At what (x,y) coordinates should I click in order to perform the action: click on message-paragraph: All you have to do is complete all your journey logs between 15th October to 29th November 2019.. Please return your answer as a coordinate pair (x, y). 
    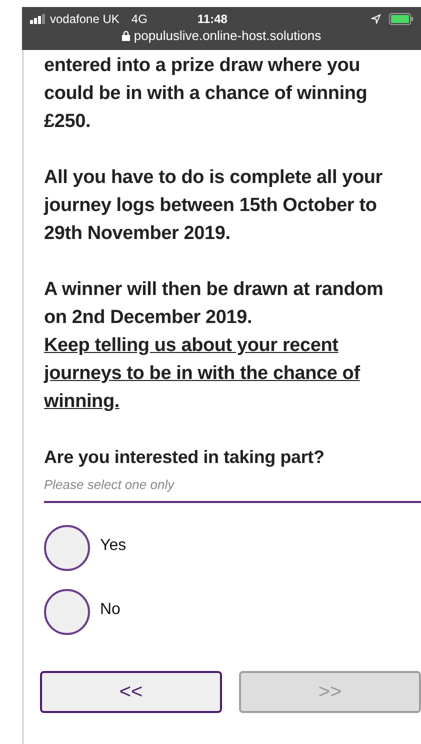
    Looking at the image, I should click on (214, 206).